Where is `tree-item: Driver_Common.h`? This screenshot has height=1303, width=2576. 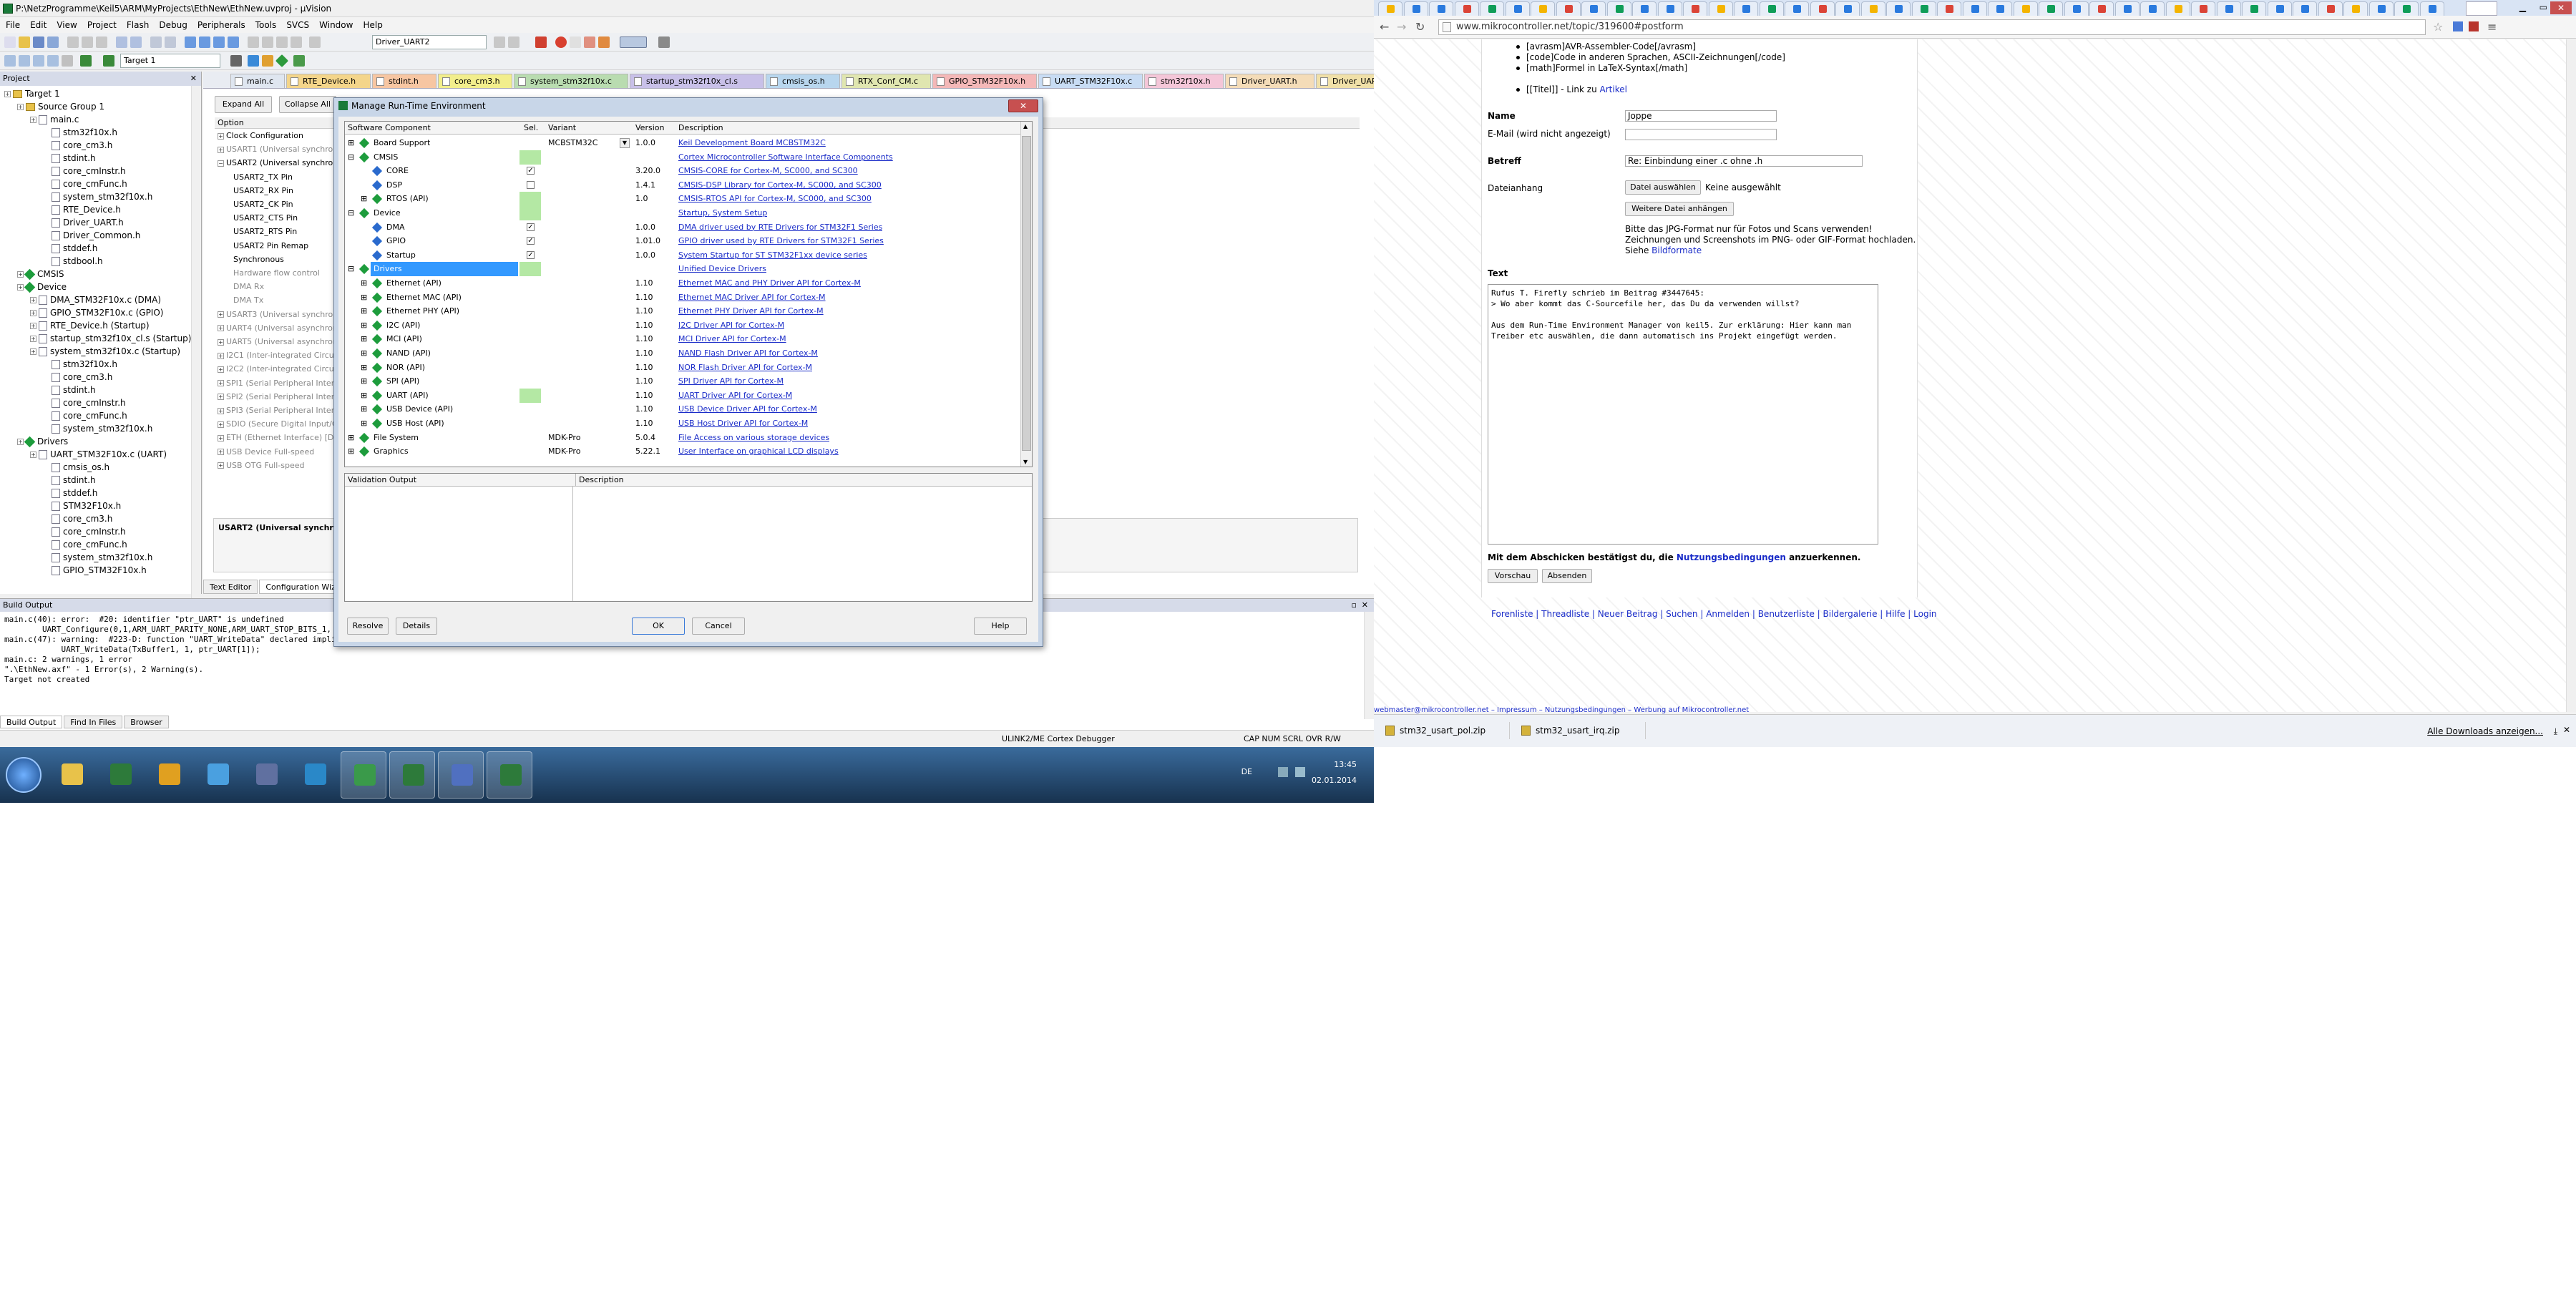 tree-item: Driver_Common.h is located at coordinates (91, 236).